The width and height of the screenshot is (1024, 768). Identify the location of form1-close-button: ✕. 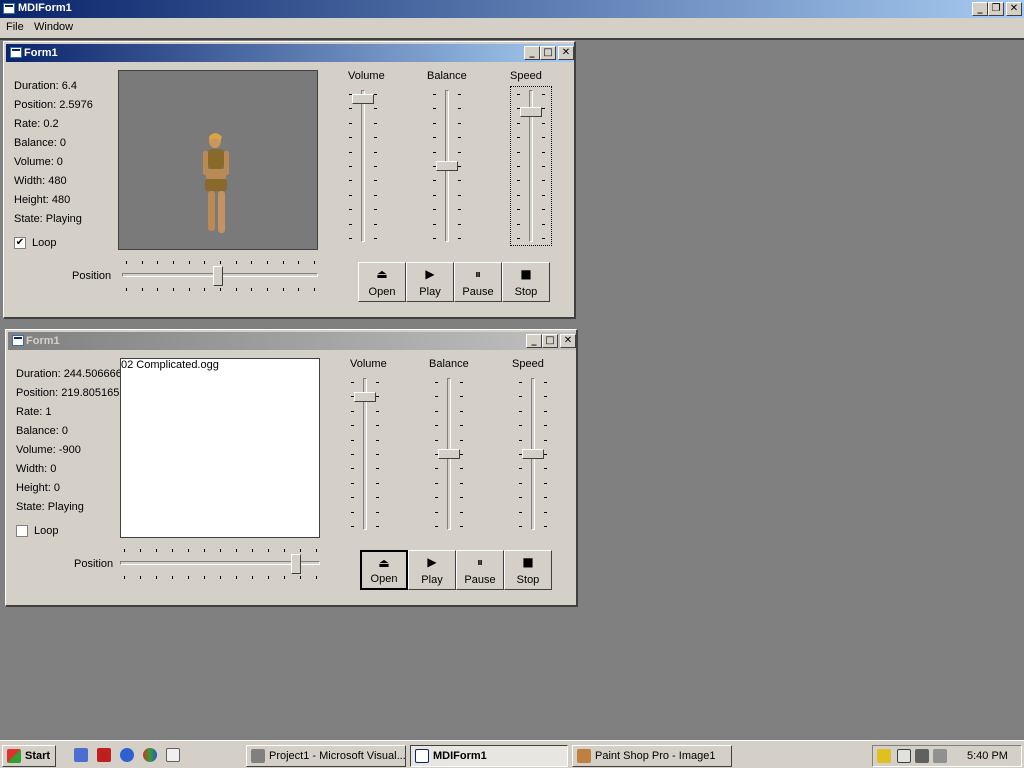
(566, 53).